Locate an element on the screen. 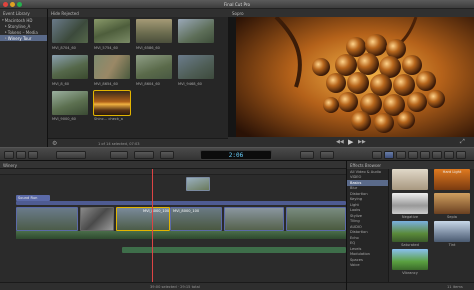  effect-thumbnail-tint is located at coordinates (452, 231).